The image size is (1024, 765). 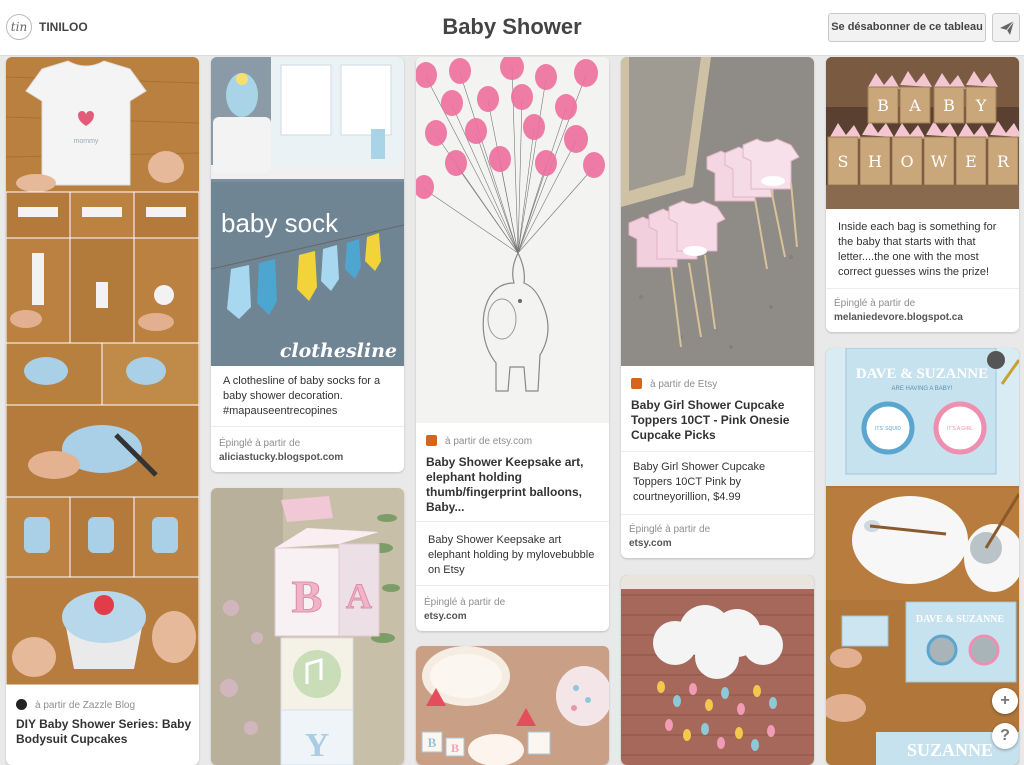 What do you see at coordinates (906, 161) in the screenshot?
I see `svg-text: O` at bounding box center [906, 161].